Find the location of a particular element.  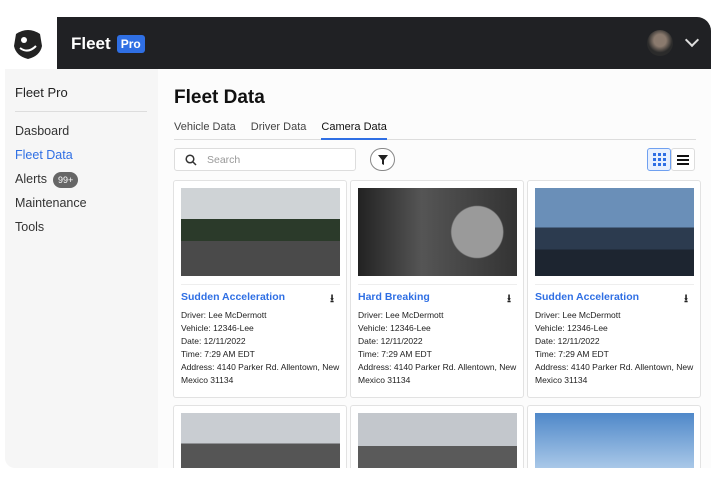

sidebar-title: Fleet Pro is located at coordinates (41, 92).